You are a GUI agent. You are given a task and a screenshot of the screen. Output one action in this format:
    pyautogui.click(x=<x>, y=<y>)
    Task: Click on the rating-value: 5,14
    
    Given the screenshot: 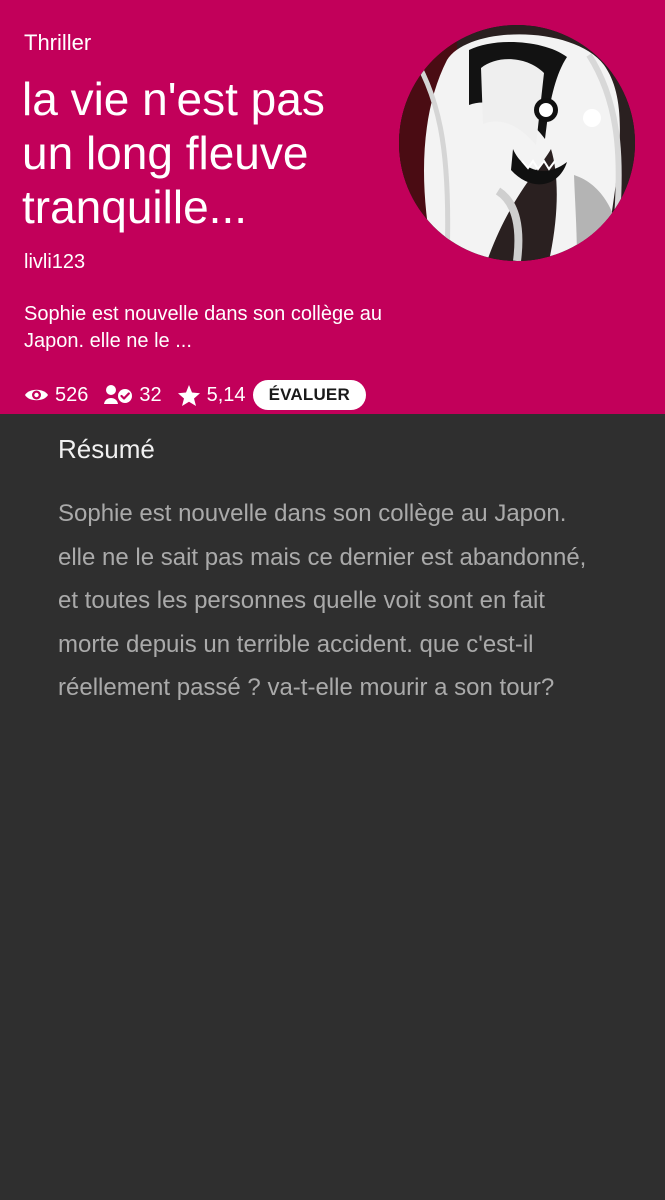 What is the action you would take?
    pyautogui.click(x=226, y=394)
    